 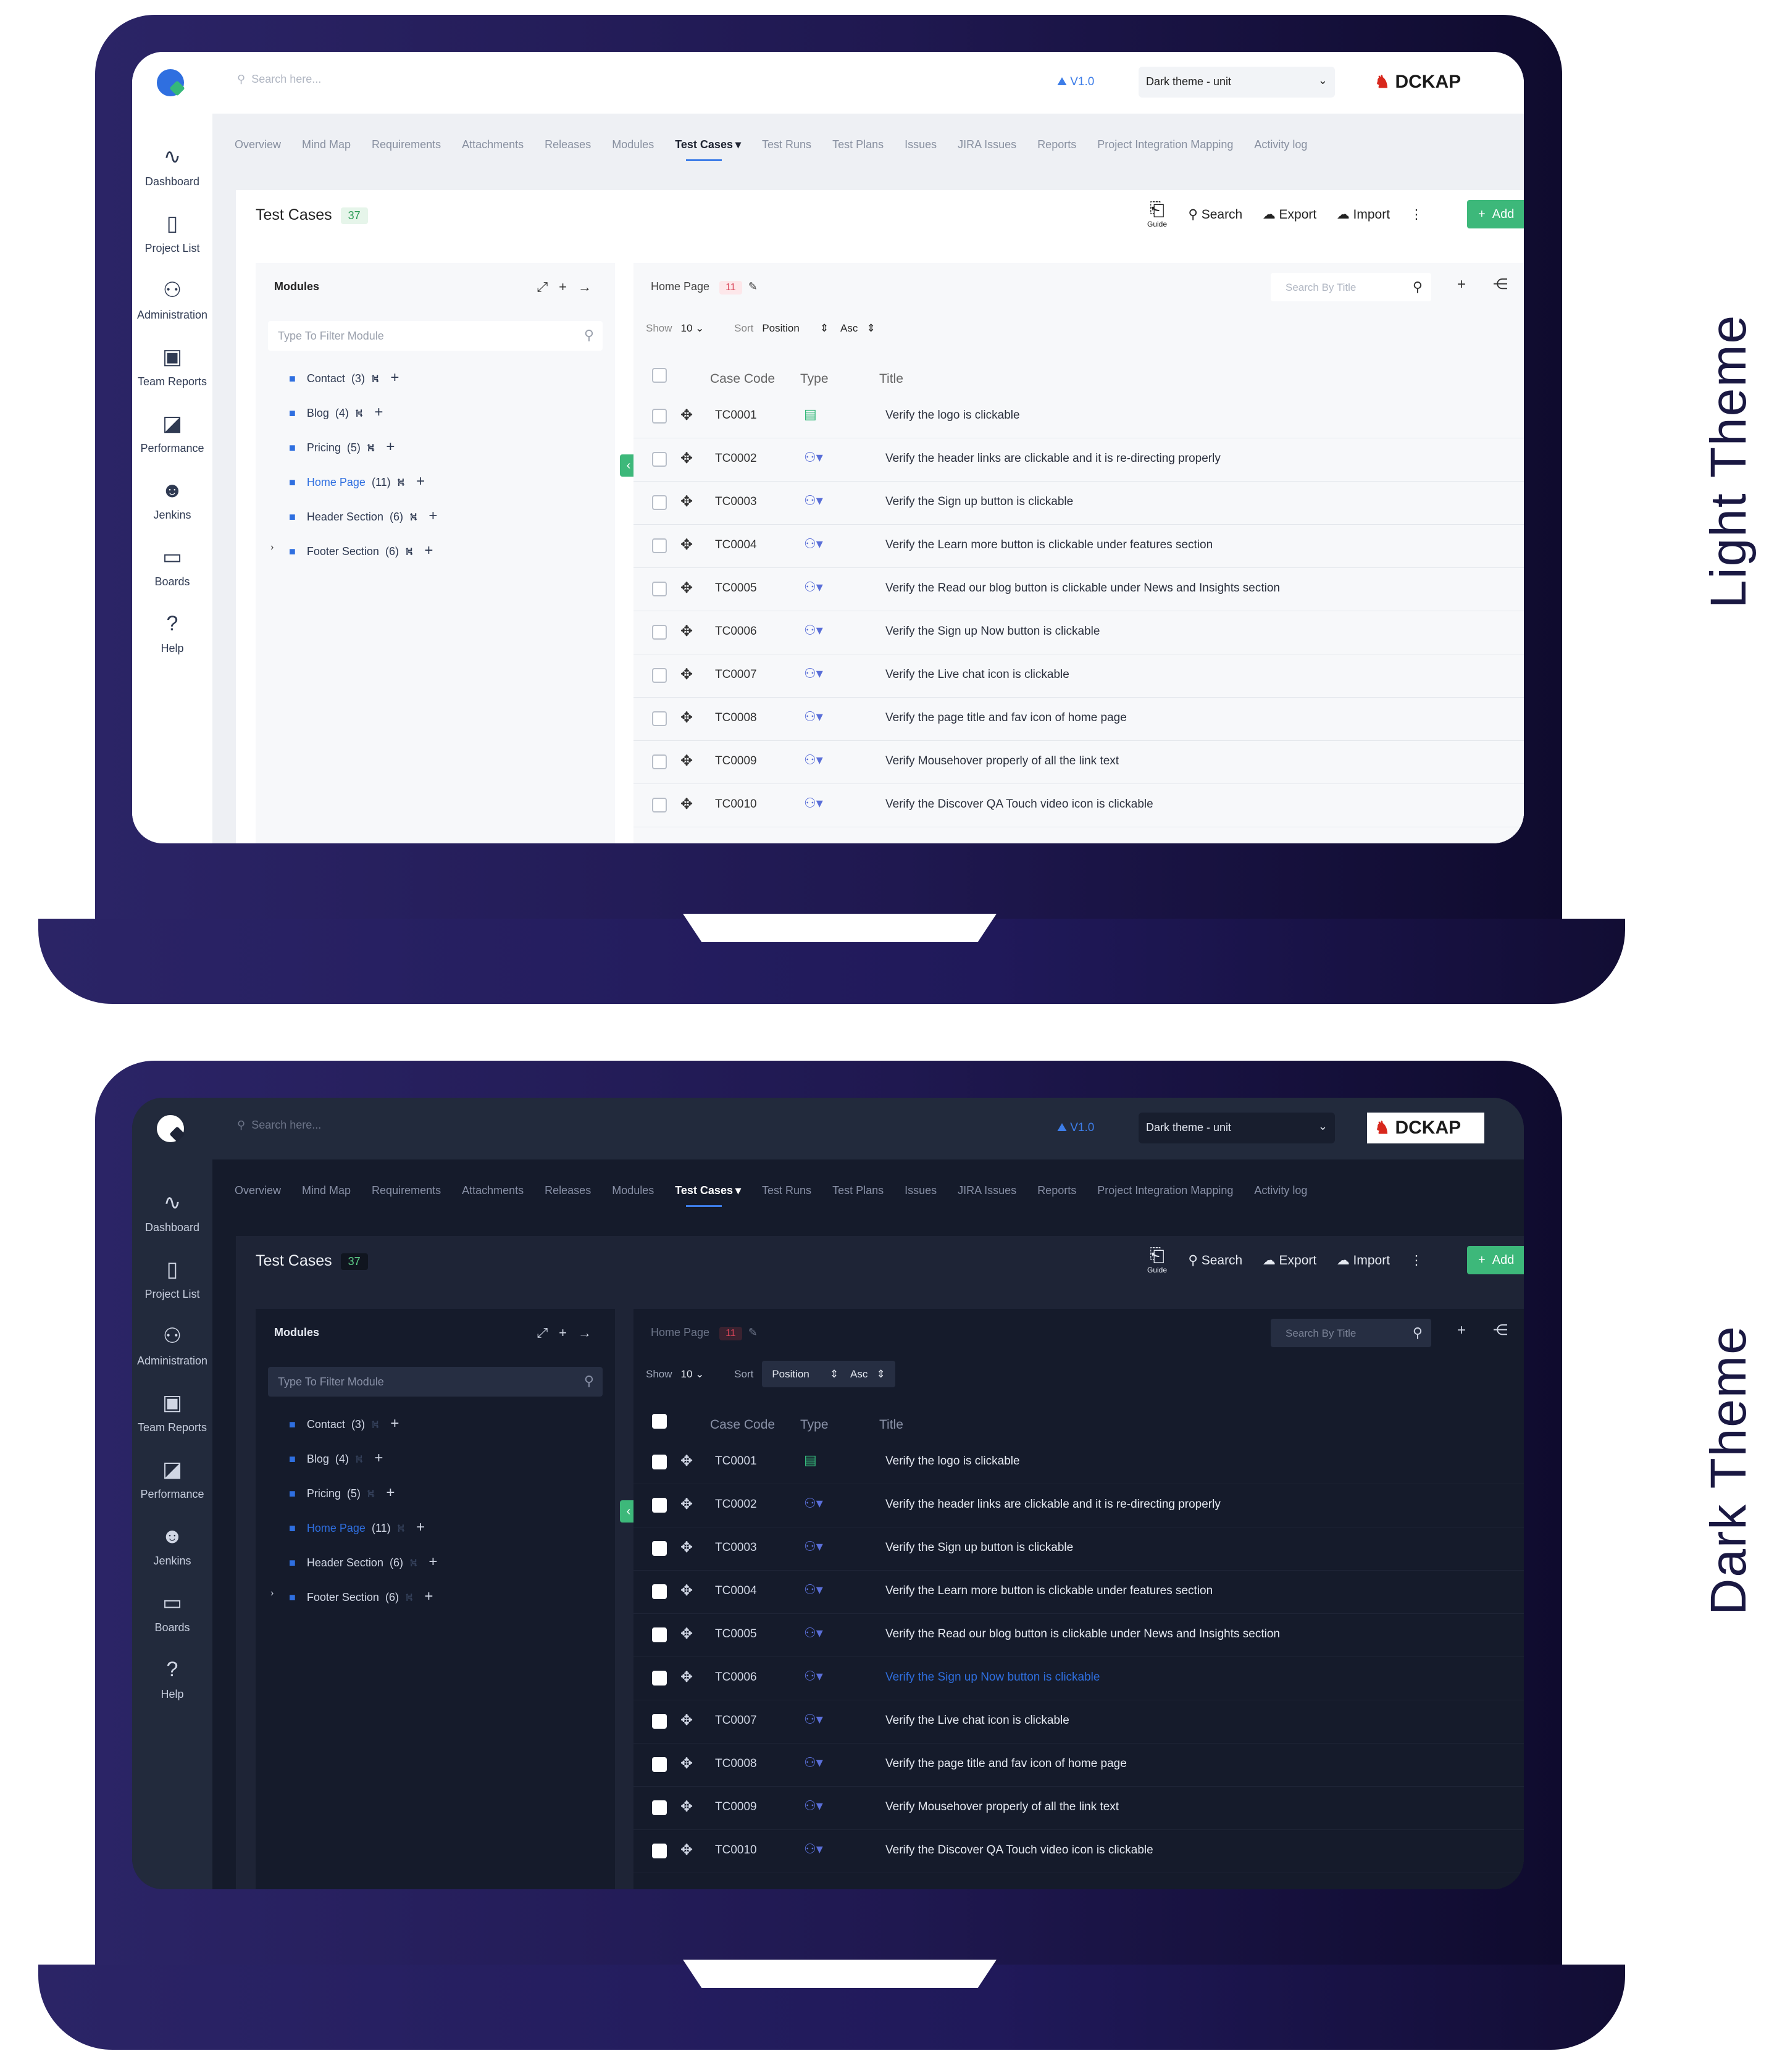 What do you see at coordinates (1508, 1330) in the screenshot?
I see `share-icon: ⋲` at bounding box center [1508, 1330].